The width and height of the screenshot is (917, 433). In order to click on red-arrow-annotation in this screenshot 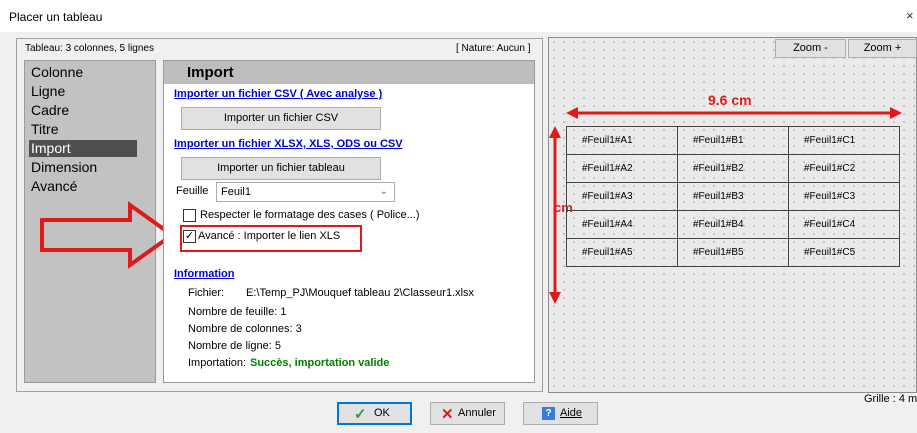, I will do `click(108, 235)`.